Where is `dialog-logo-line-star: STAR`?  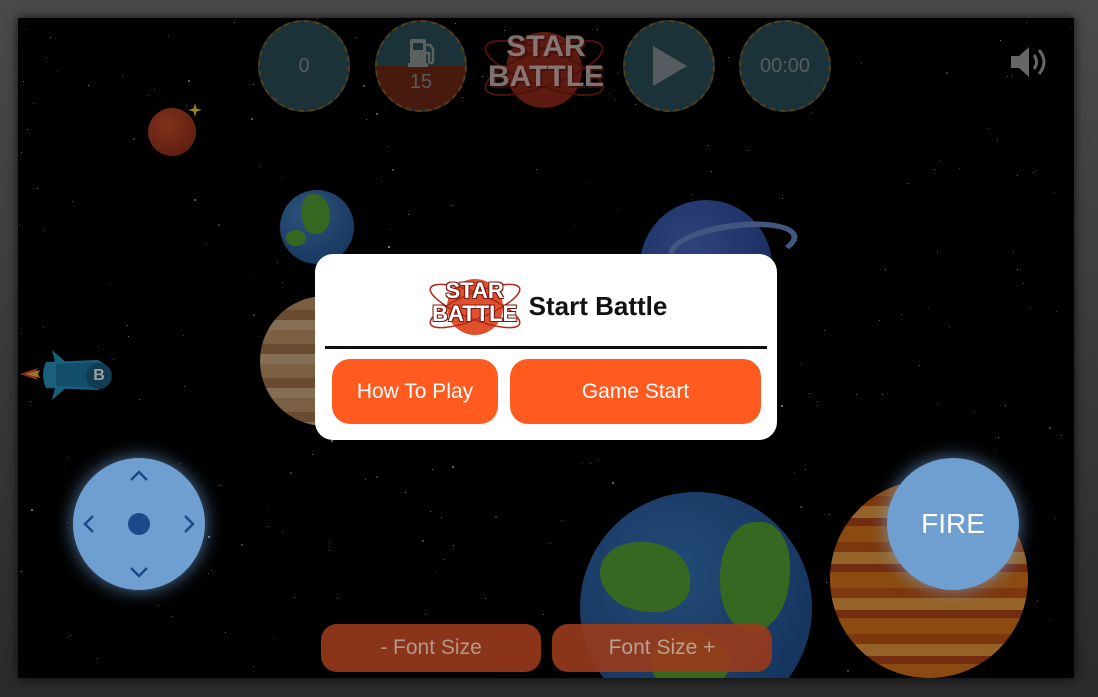 dialog-logo-line-star: STAR is located at coordinates (474, 290).